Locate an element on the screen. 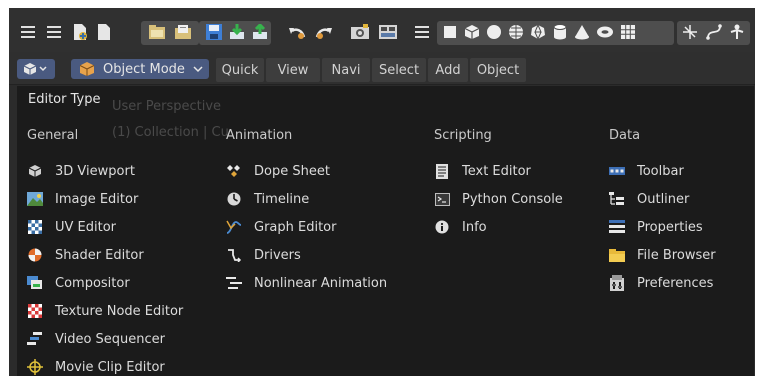  menu-item-graph-editor: Graph Editor is located at coordinates (281, 227).